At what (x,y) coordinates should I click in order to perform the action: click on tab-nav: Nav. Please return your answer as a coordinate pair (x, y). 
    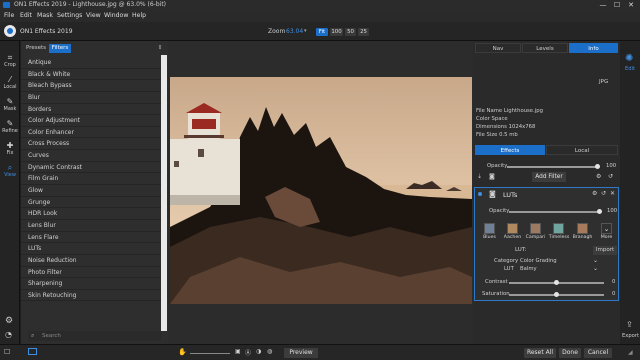
    Looking at the image, I should click on (498, 48).